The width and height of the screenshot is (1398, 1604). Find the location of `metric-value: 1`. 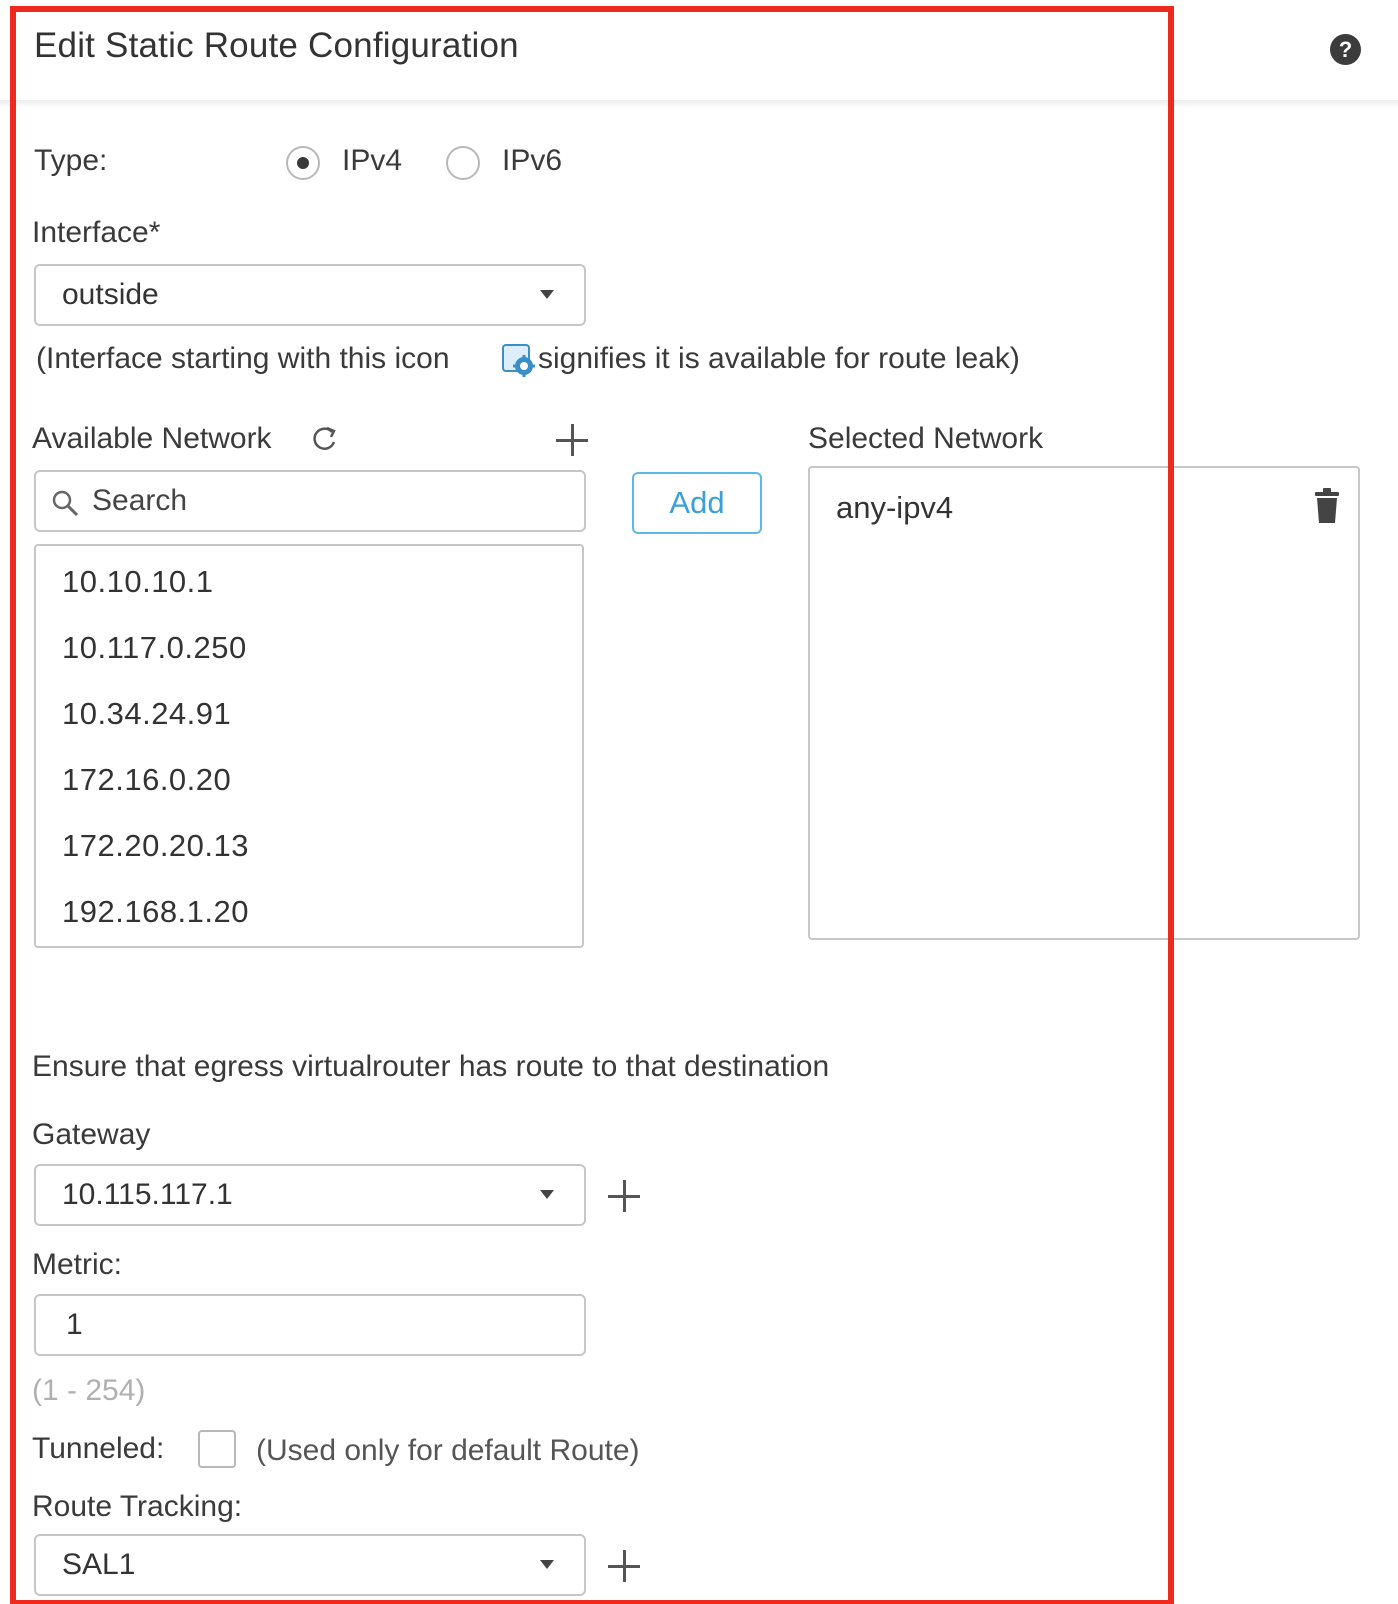

metric-value: 1 is located at coordinates (74, 1324).